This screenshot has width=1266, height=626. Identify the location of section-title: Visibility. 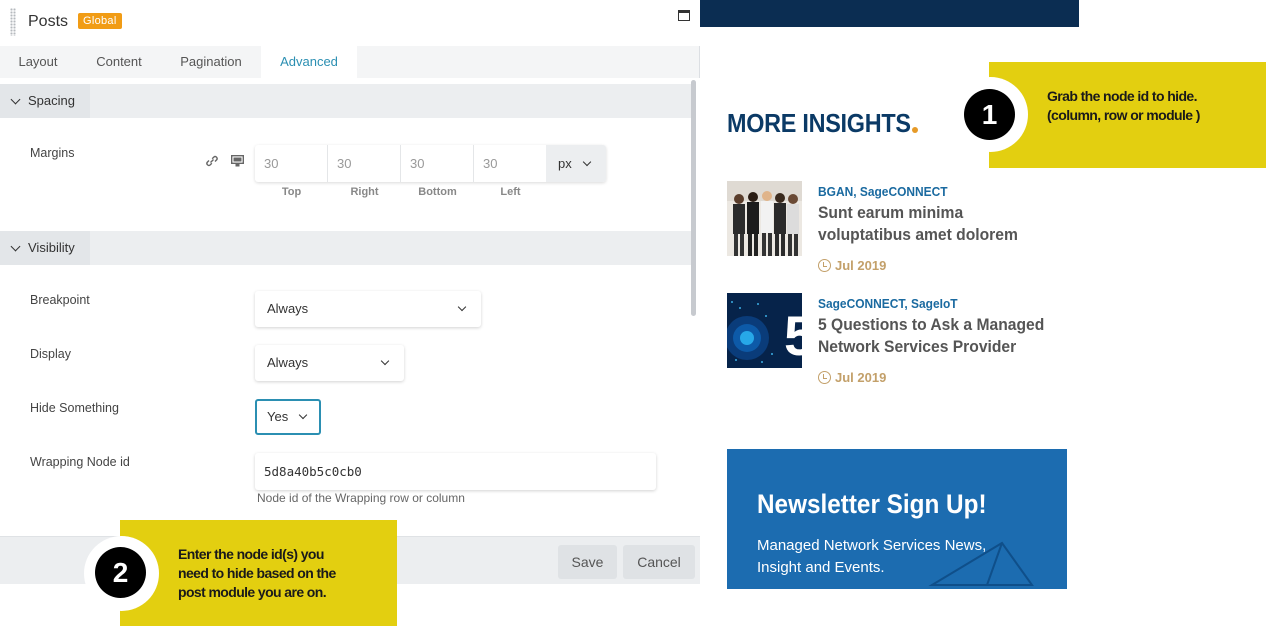
(45, 248).